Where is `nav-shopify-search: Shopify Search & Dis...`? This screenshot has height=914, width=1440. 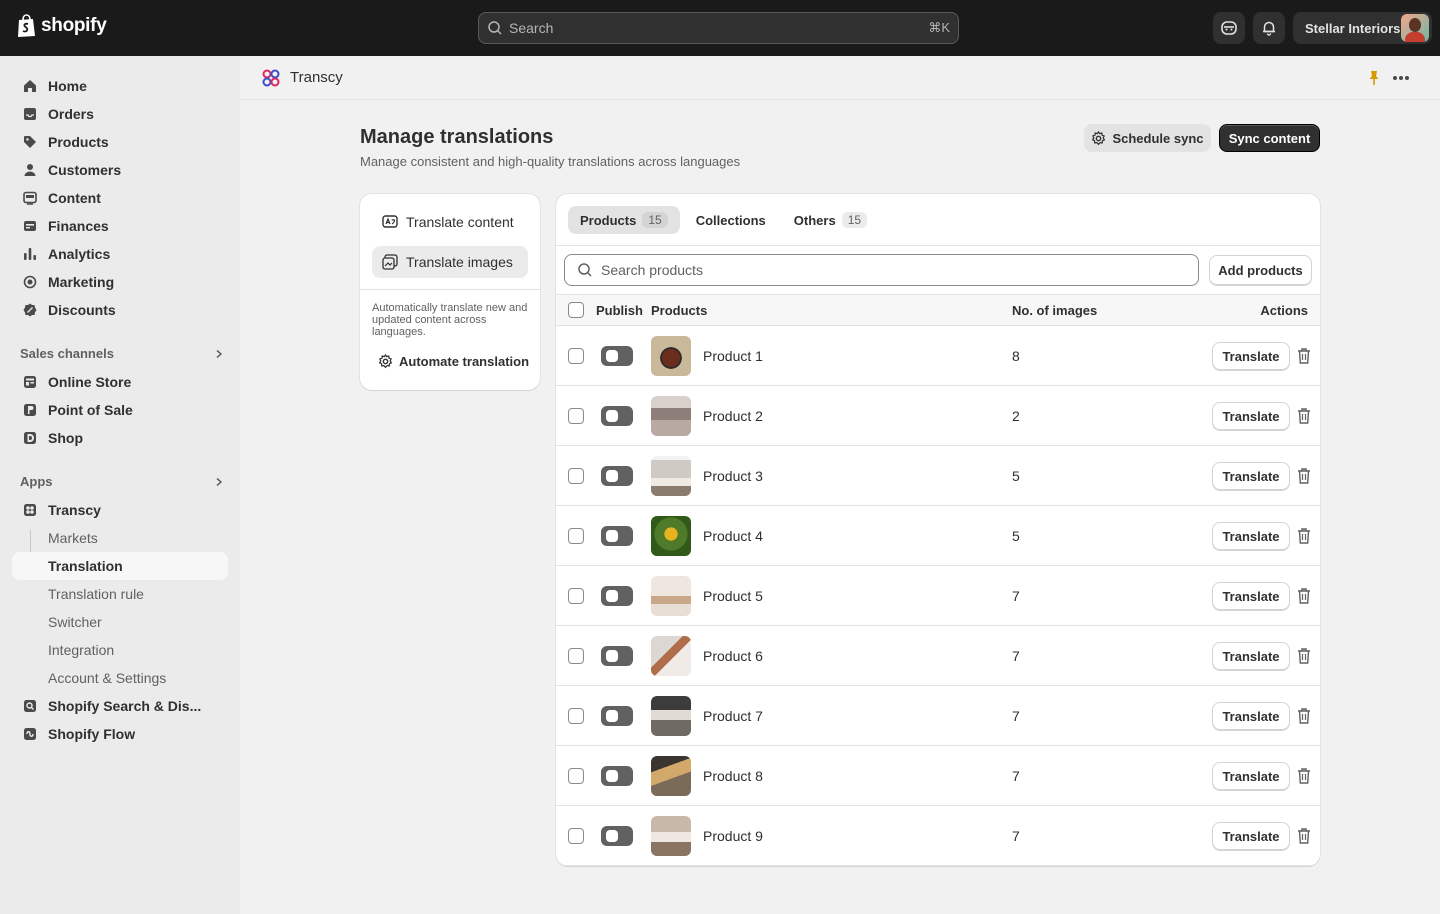
nav-shopify-search: Shopify Search & Dis... is located at coordinates (120, 706).